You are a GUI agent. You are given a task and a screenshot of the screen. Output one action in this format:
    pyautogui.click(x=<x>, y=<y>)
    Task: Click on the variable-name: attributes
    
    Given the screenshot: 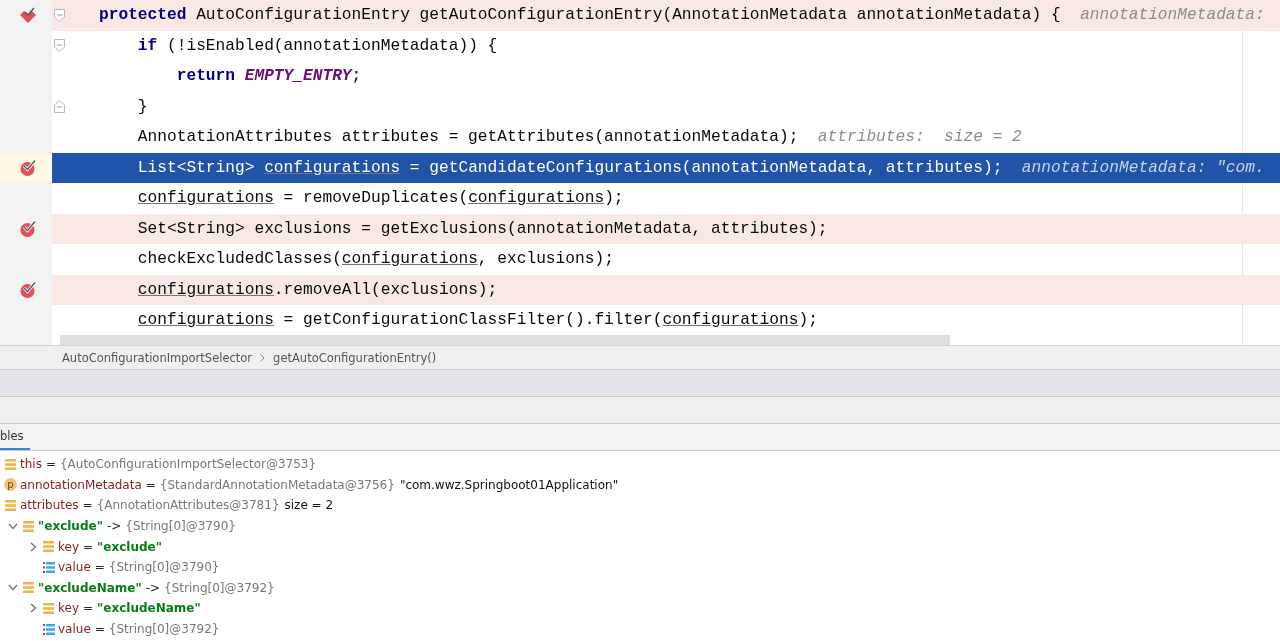 What is the action you would take?
    pyautogui.click(x=49, y=505)
    